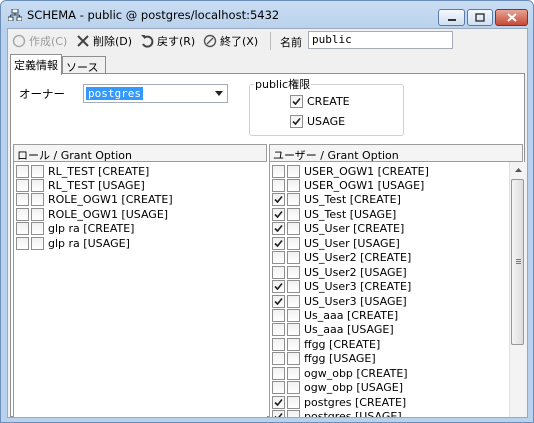 The height and width of the screenshot is (423, 534). I want to click on users-list-header: ユーザー / Grant Option, so click(396, 153).